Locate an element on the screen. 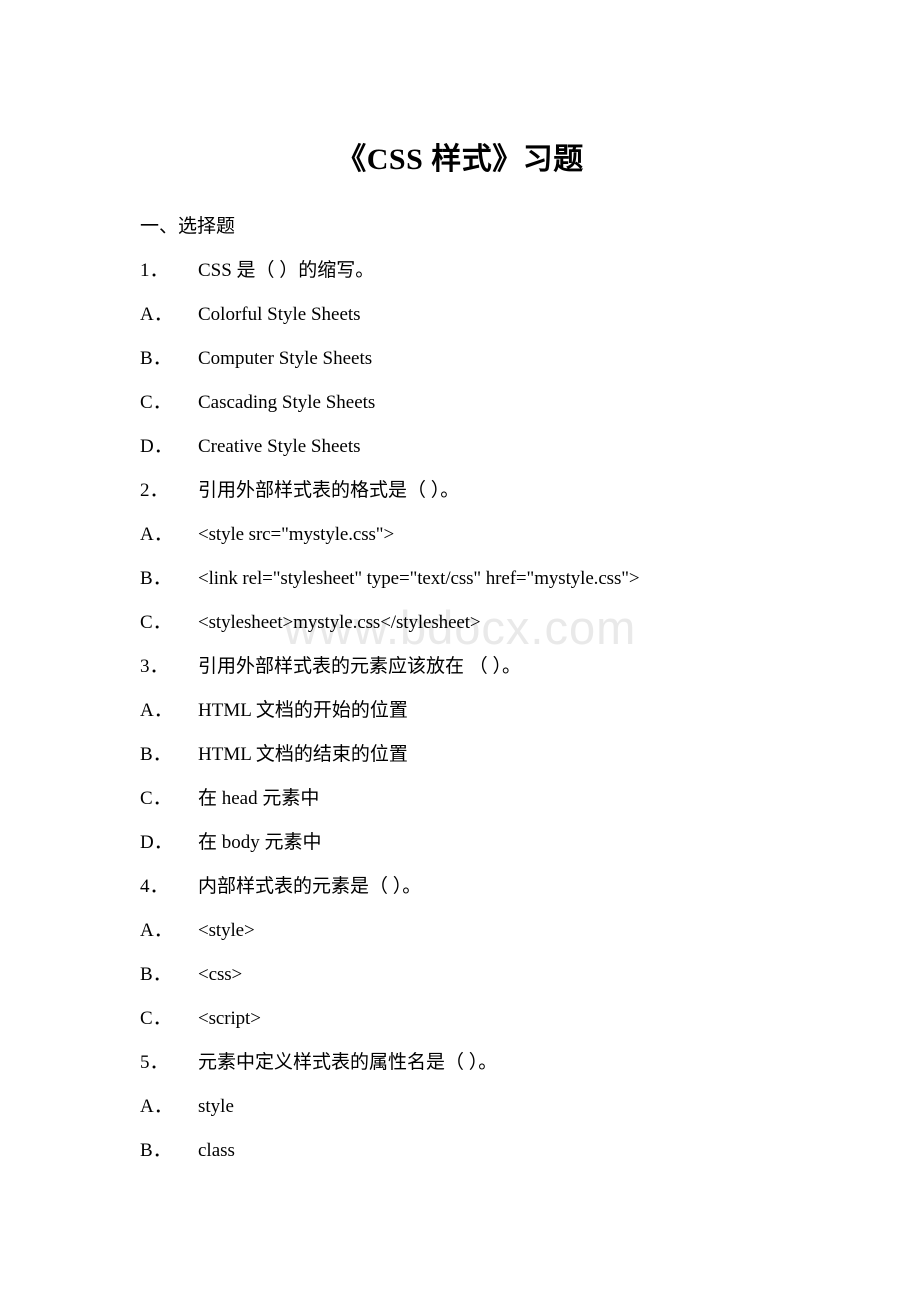 This screenshot has height=1302, width=920. question-5-option-a: A． style is located at coordinates (490, 1107).